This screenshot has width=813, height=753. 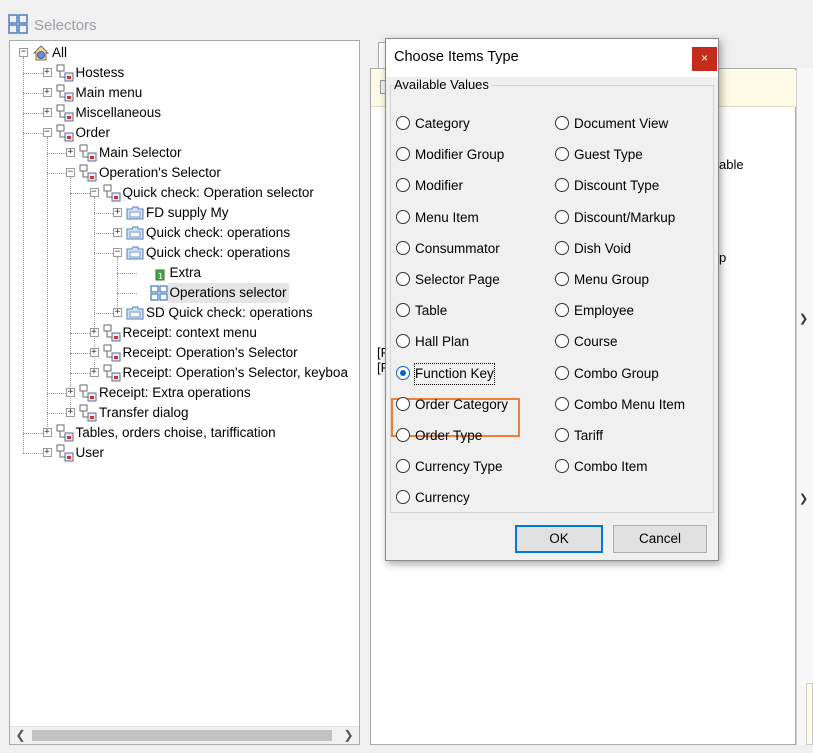 What do you see at coordinates (184, 93) in the screenshot?
I see `tree-node: + Main menu` at bounding box center [184, 93].